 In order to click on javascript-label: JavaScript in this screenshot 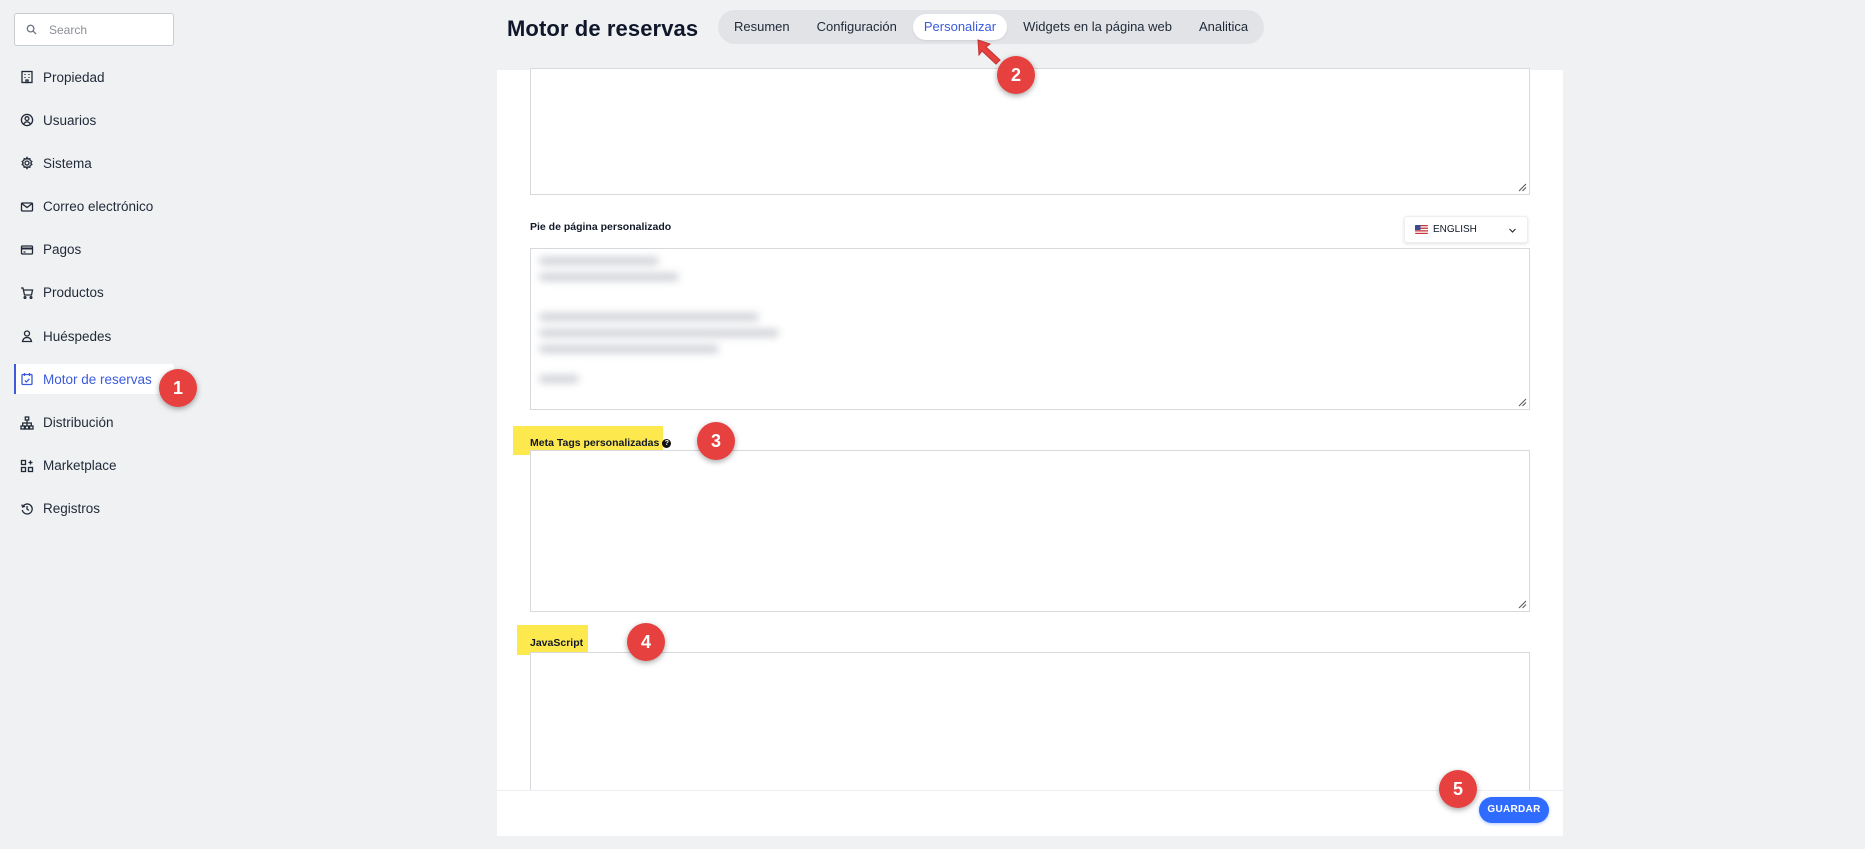, I will do `click(557, 643)`.